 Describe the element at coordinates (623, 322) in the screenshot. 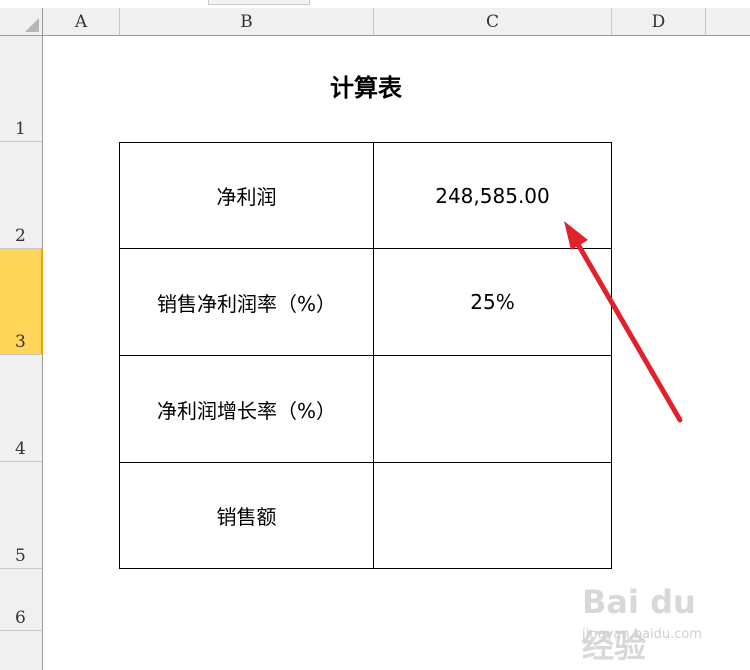

I see `annotation-arrow-icon` at that location.